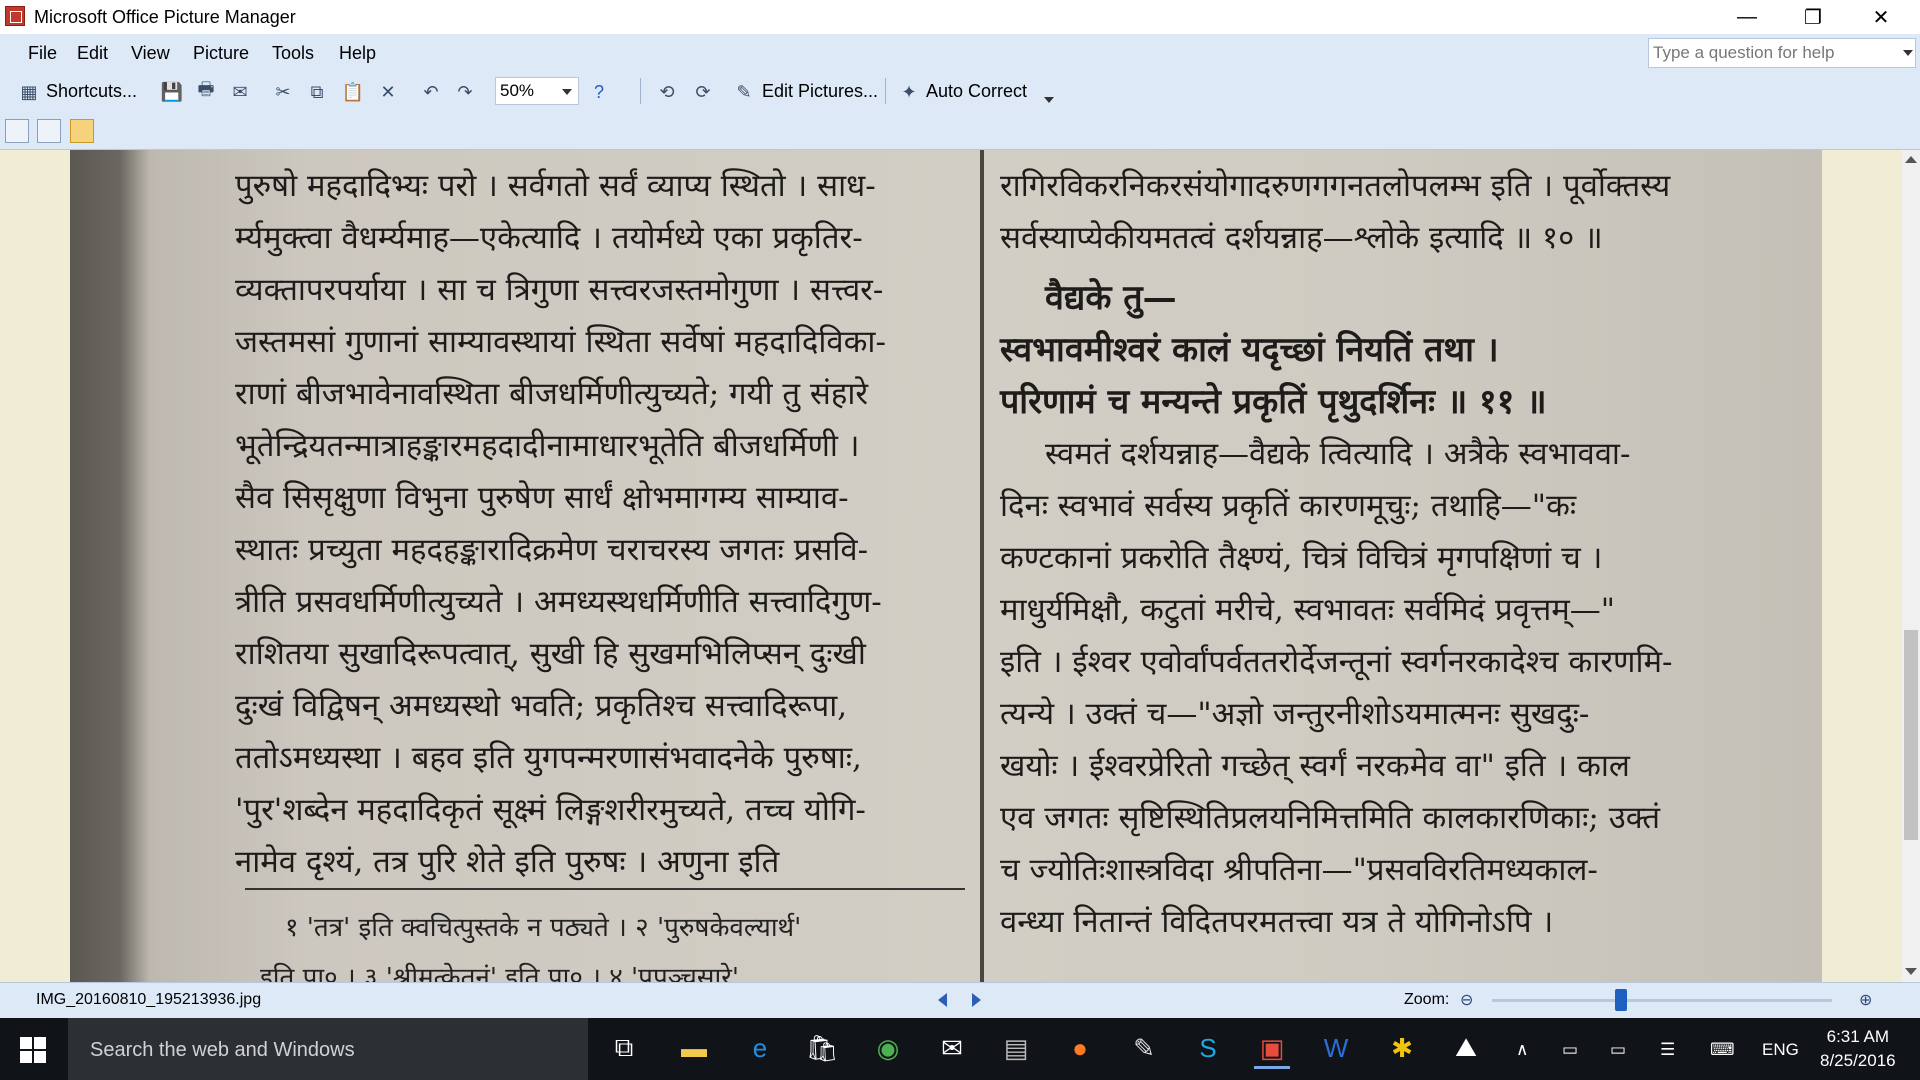 The width and height of the screenshot is (1920, 1080). What do you see at coordinates (17, 131) in the screenshot?
I see `thumbnail-view-icon` at bounding box center [17, 131].